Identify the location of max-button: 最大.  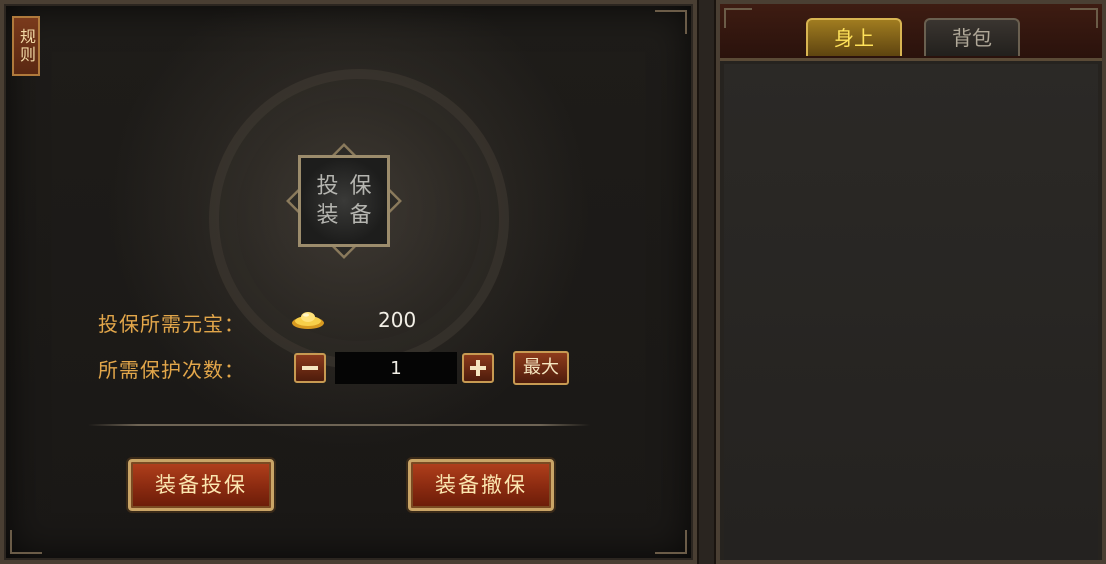
(541, 368).